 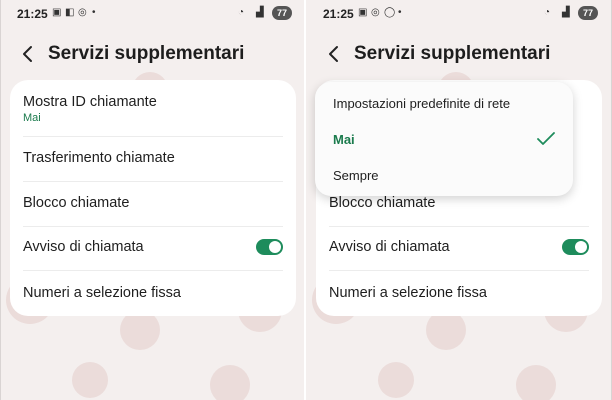 I want to click on caller-id-label: Mostra ID chiamante, so click(x=90, y=102).